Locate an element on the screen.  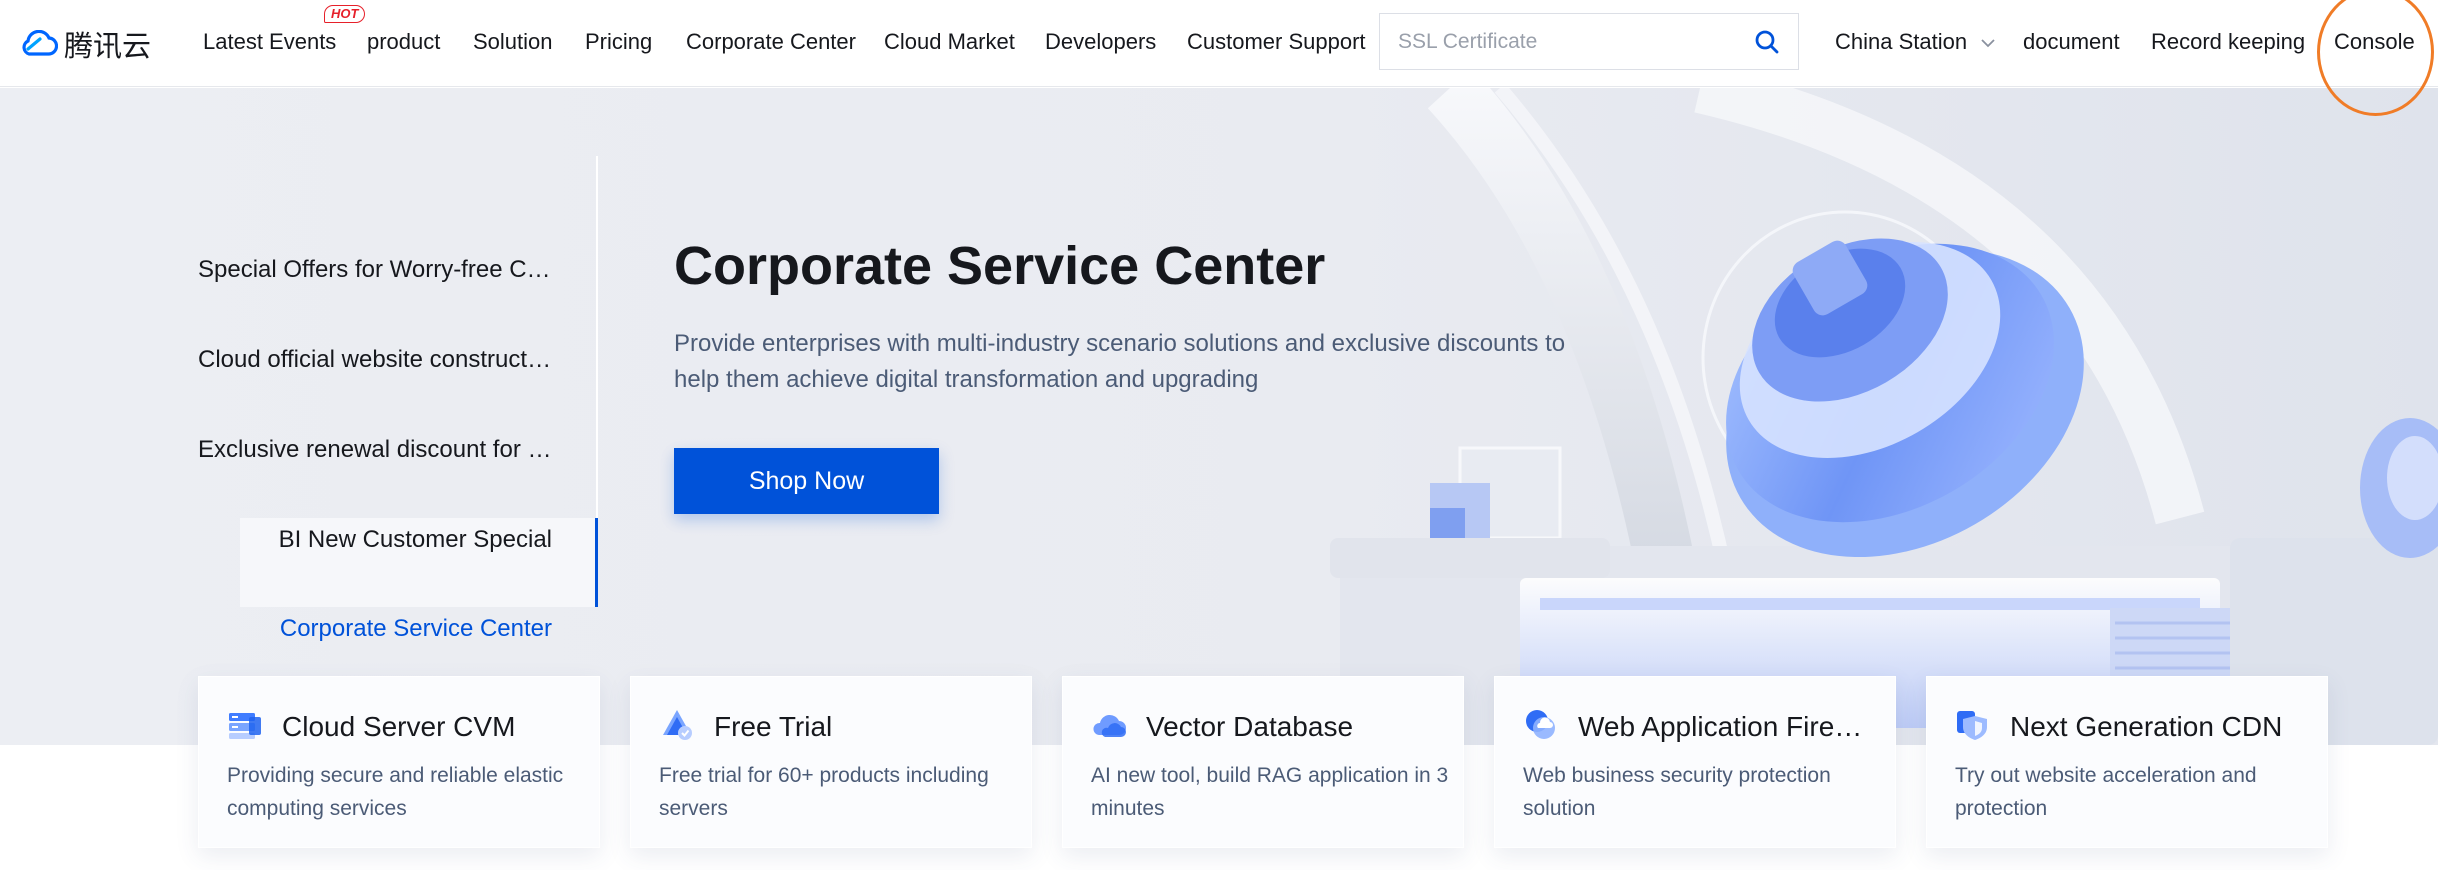
nav-latest-events: Latest Events is located at coordinates (269, 42).